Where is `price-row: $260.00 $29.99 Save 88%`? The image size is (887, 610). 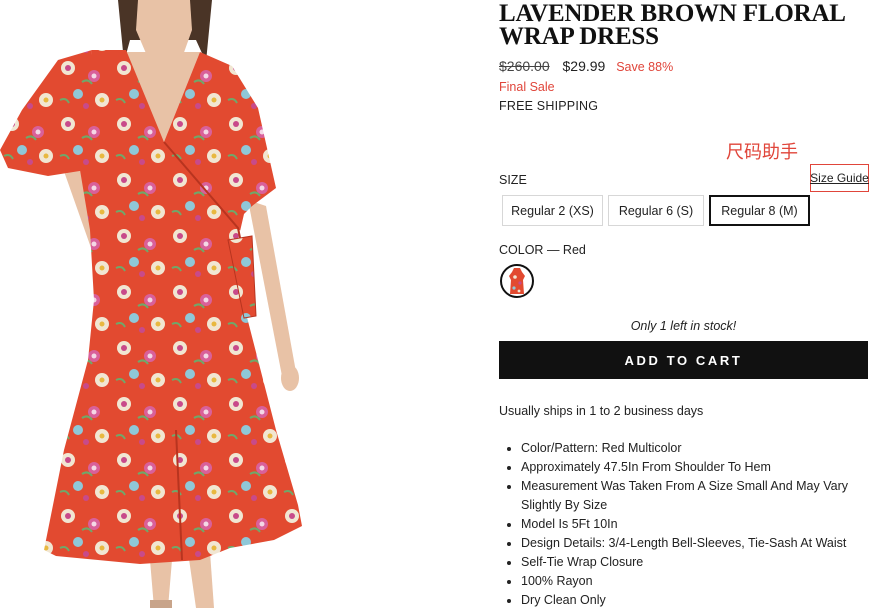
price-row: $260.00 $29.99 Save 88% is located at coordinates (586, 66).